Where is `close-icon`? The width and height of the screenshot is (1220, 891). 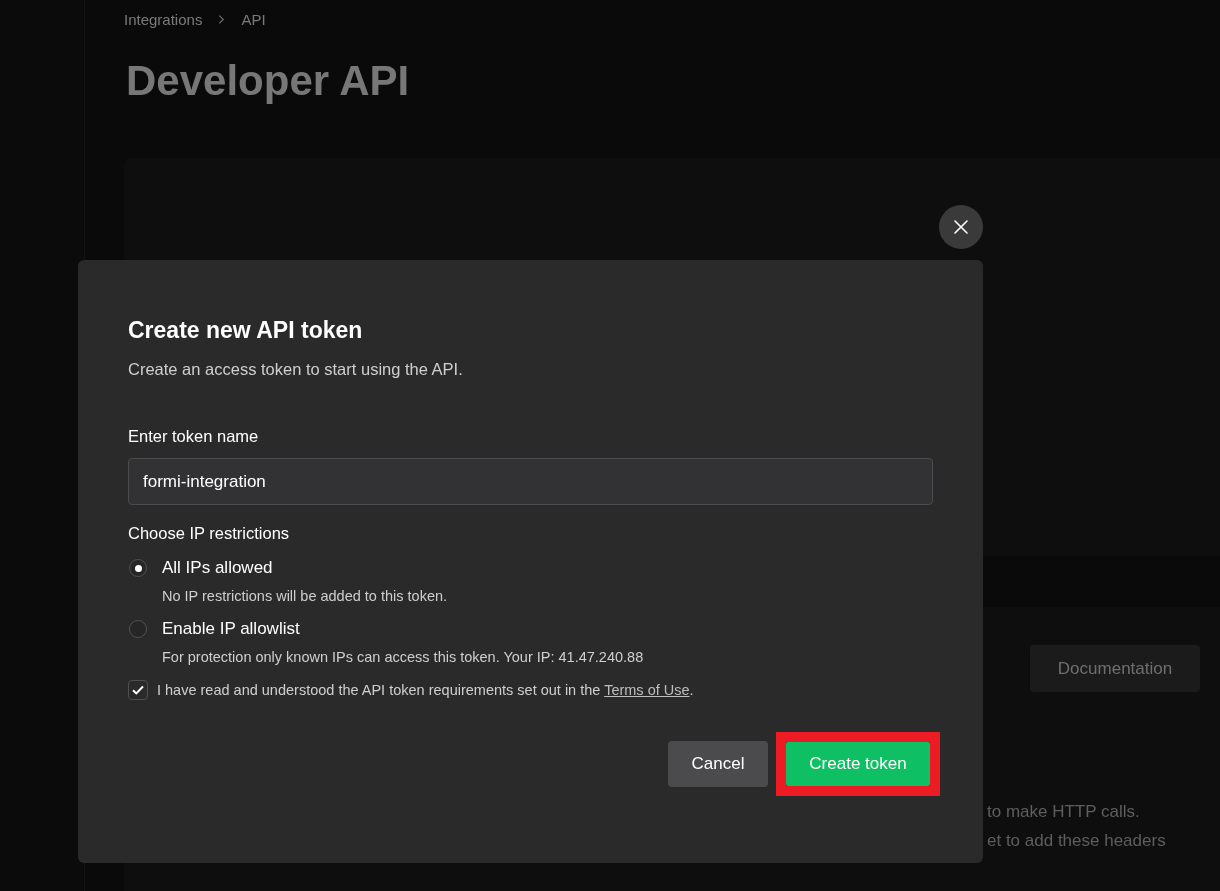
close-icon is located at coordinates (961, 227).